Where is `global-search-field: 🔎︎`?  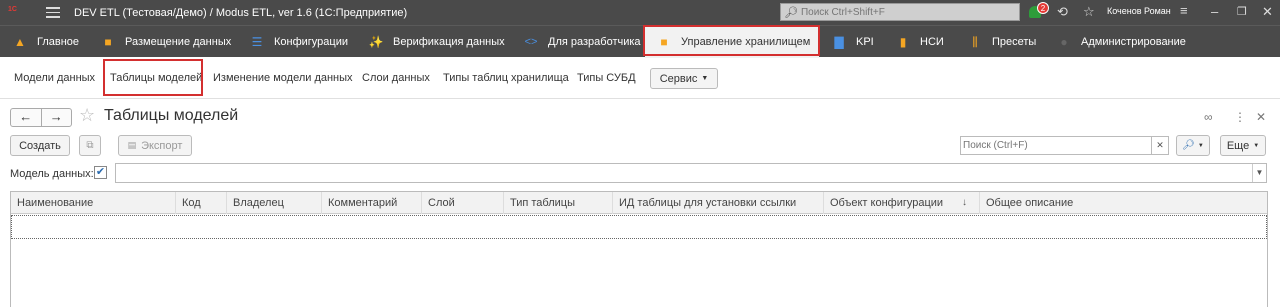
global-search-field: 🔎︎ is located at coordinates (900, 12).